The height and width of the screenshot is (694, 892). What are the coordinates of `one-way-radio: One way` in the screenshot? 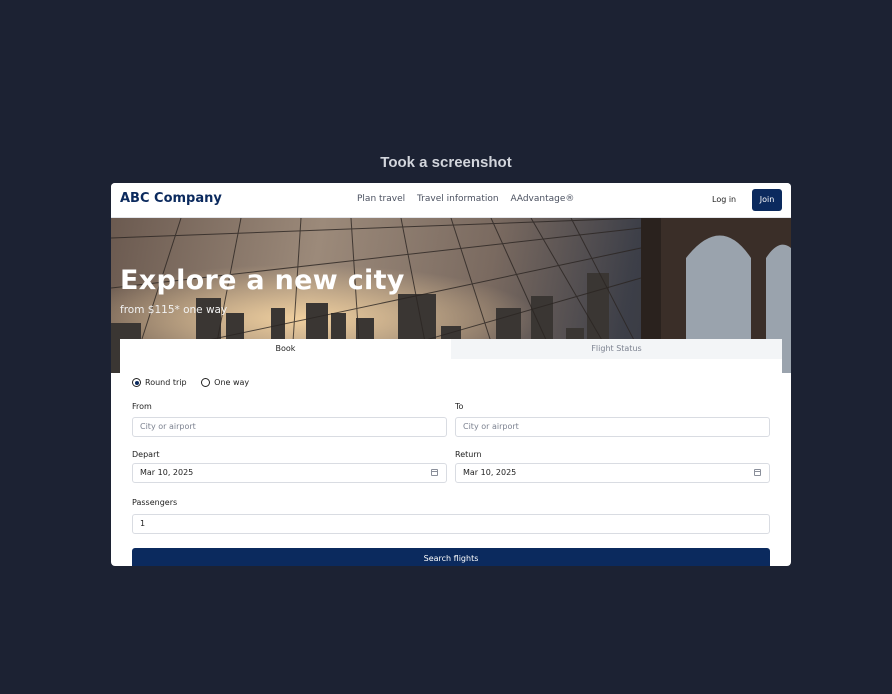 It's located at (225, 382).